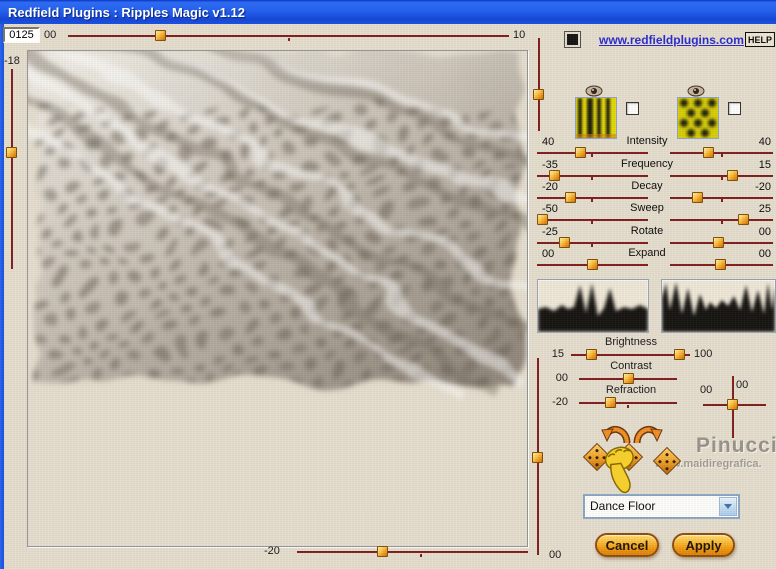  I want to click on contrast-value: 00, so click(561, 378).